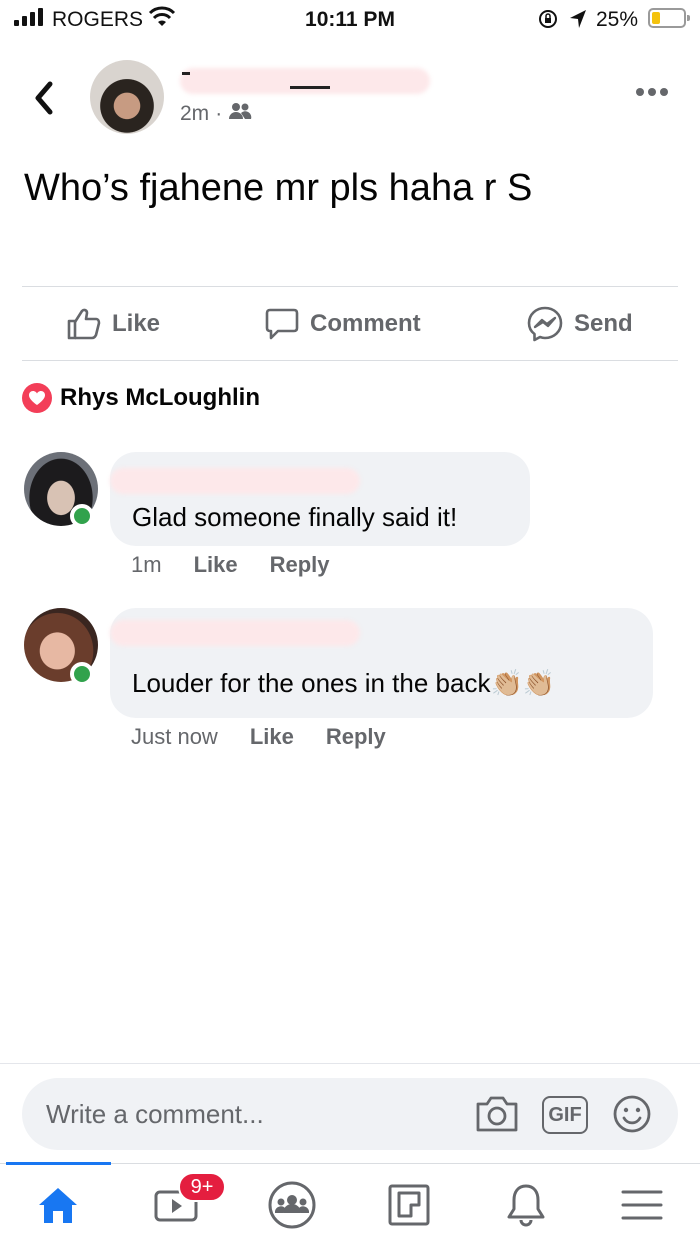  I want to click on comment-composer: GIF, so click(350, 1114).